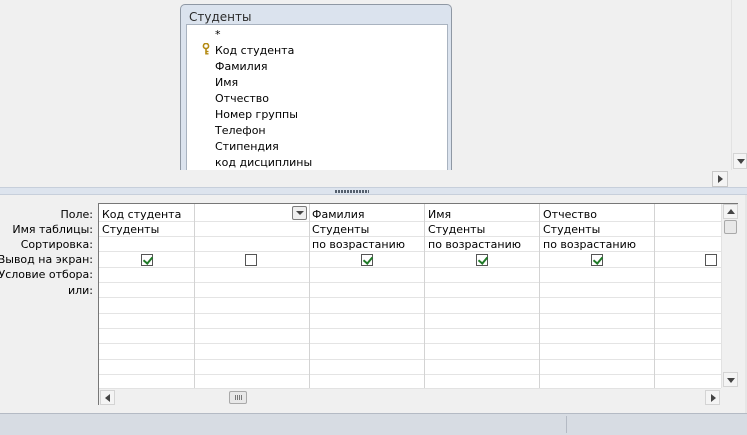 The image size is (747, 435). I want to click on field-list-item-name: Имя, so click(226, 82).